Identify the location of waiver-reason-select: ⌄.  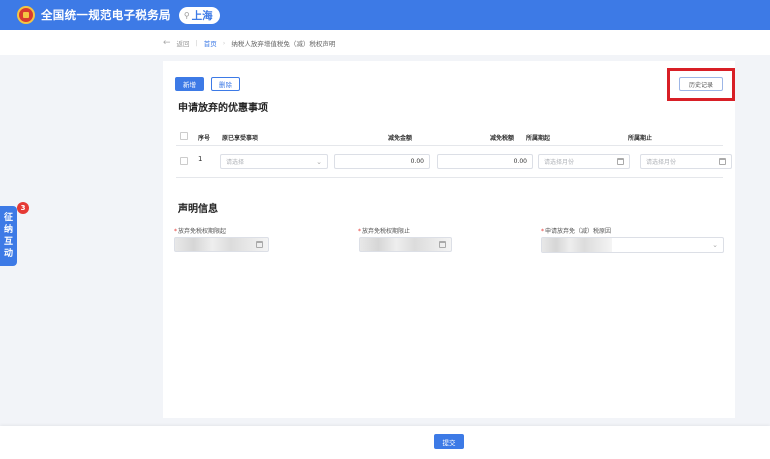
(632, 245).